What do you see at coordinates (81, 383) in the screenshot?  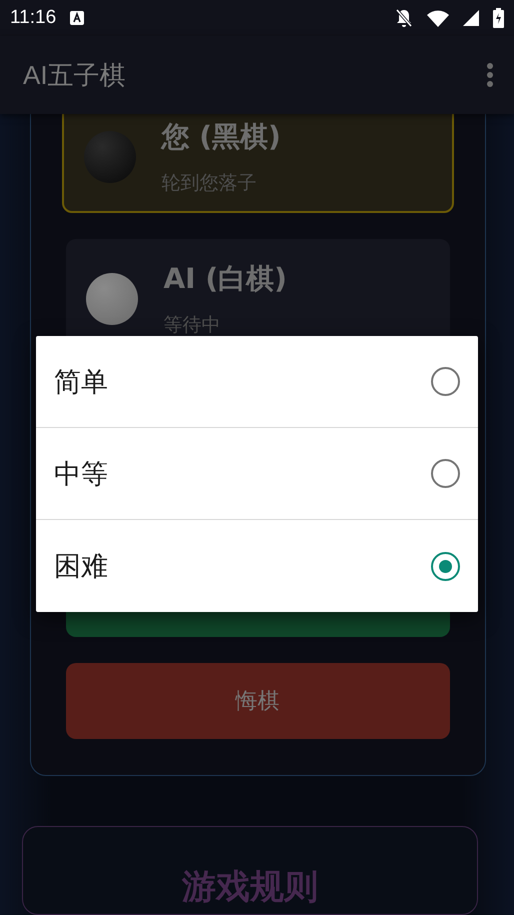 I see `option-label: 简单` at bounding box center [81, 383].